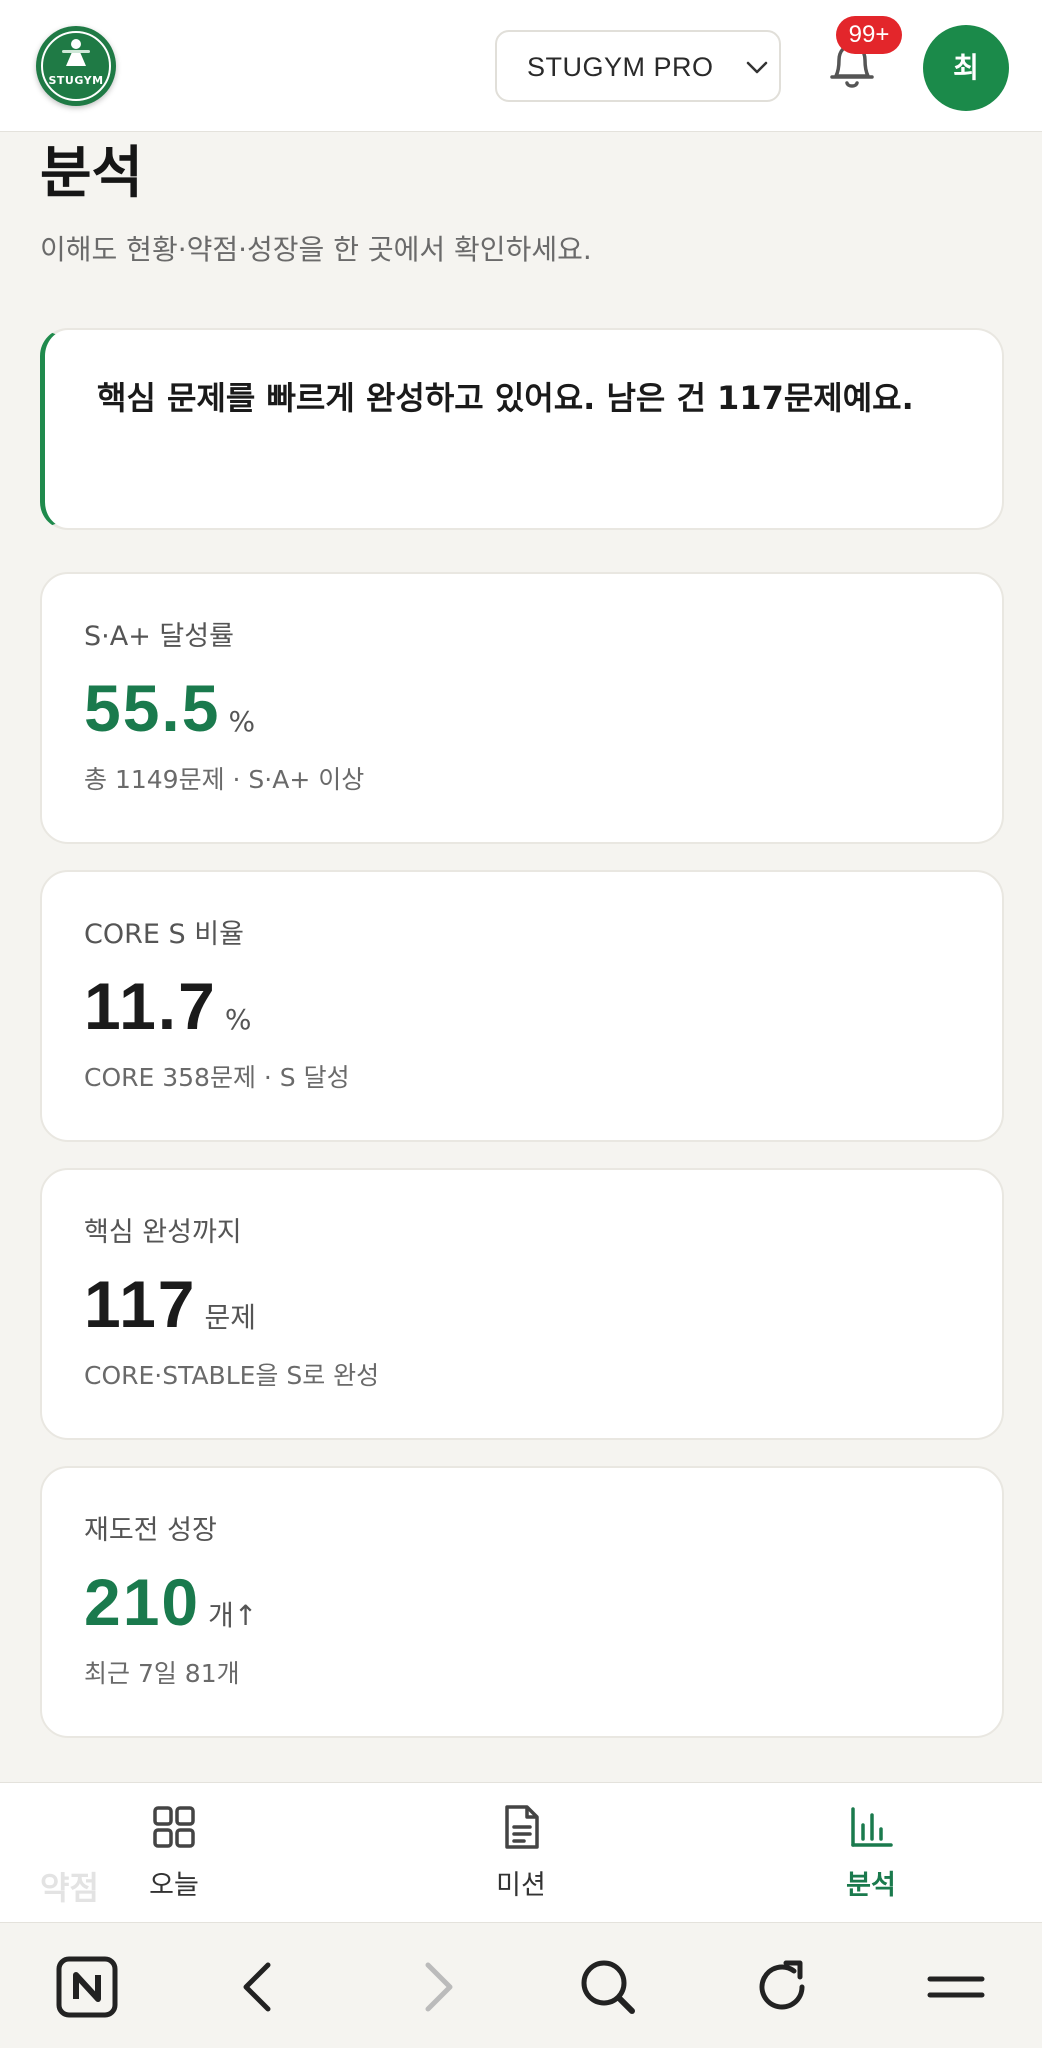 This screenshot has width=1042, height=2048. Describe the element at coordinates (436, 1987) in the screenshot. I see `forward-icon` at that location.